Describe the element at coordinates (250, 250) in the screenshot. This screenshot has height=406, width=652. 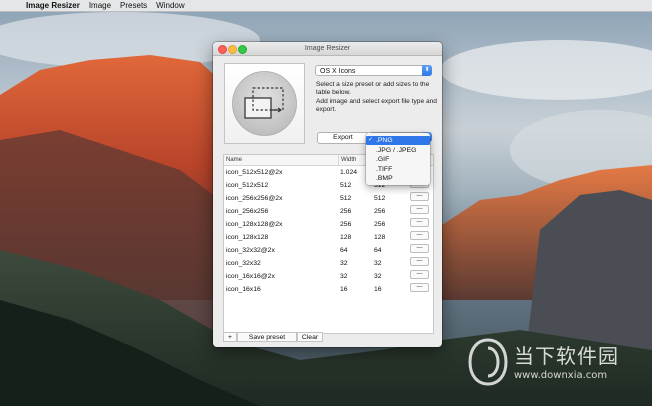
I see `cell-name: icon_32x32@2x` at that location.